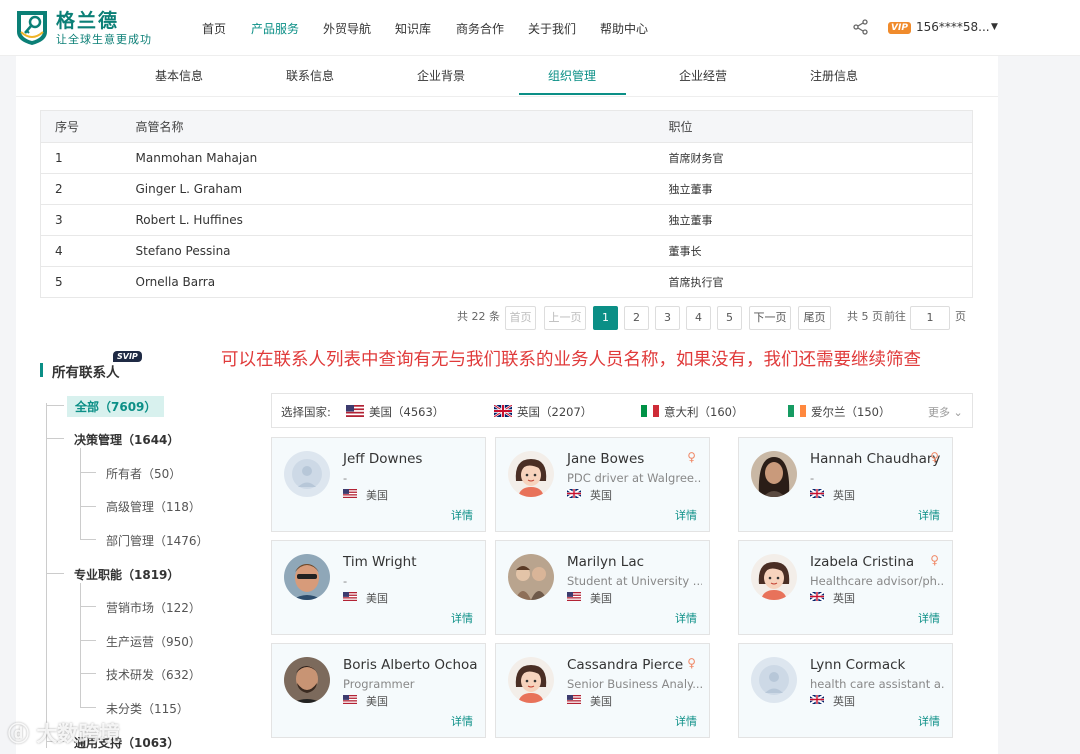 Image resolution: width=1080 pixels, height=754 pixels. I want to click on contact-name: Boris Alberto Ochoa, so click(410, 665).